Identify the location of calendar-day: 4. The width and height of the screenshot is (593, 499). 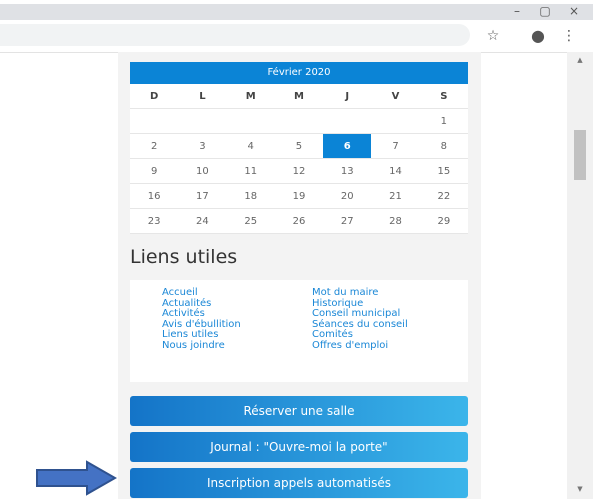
(250, 146).